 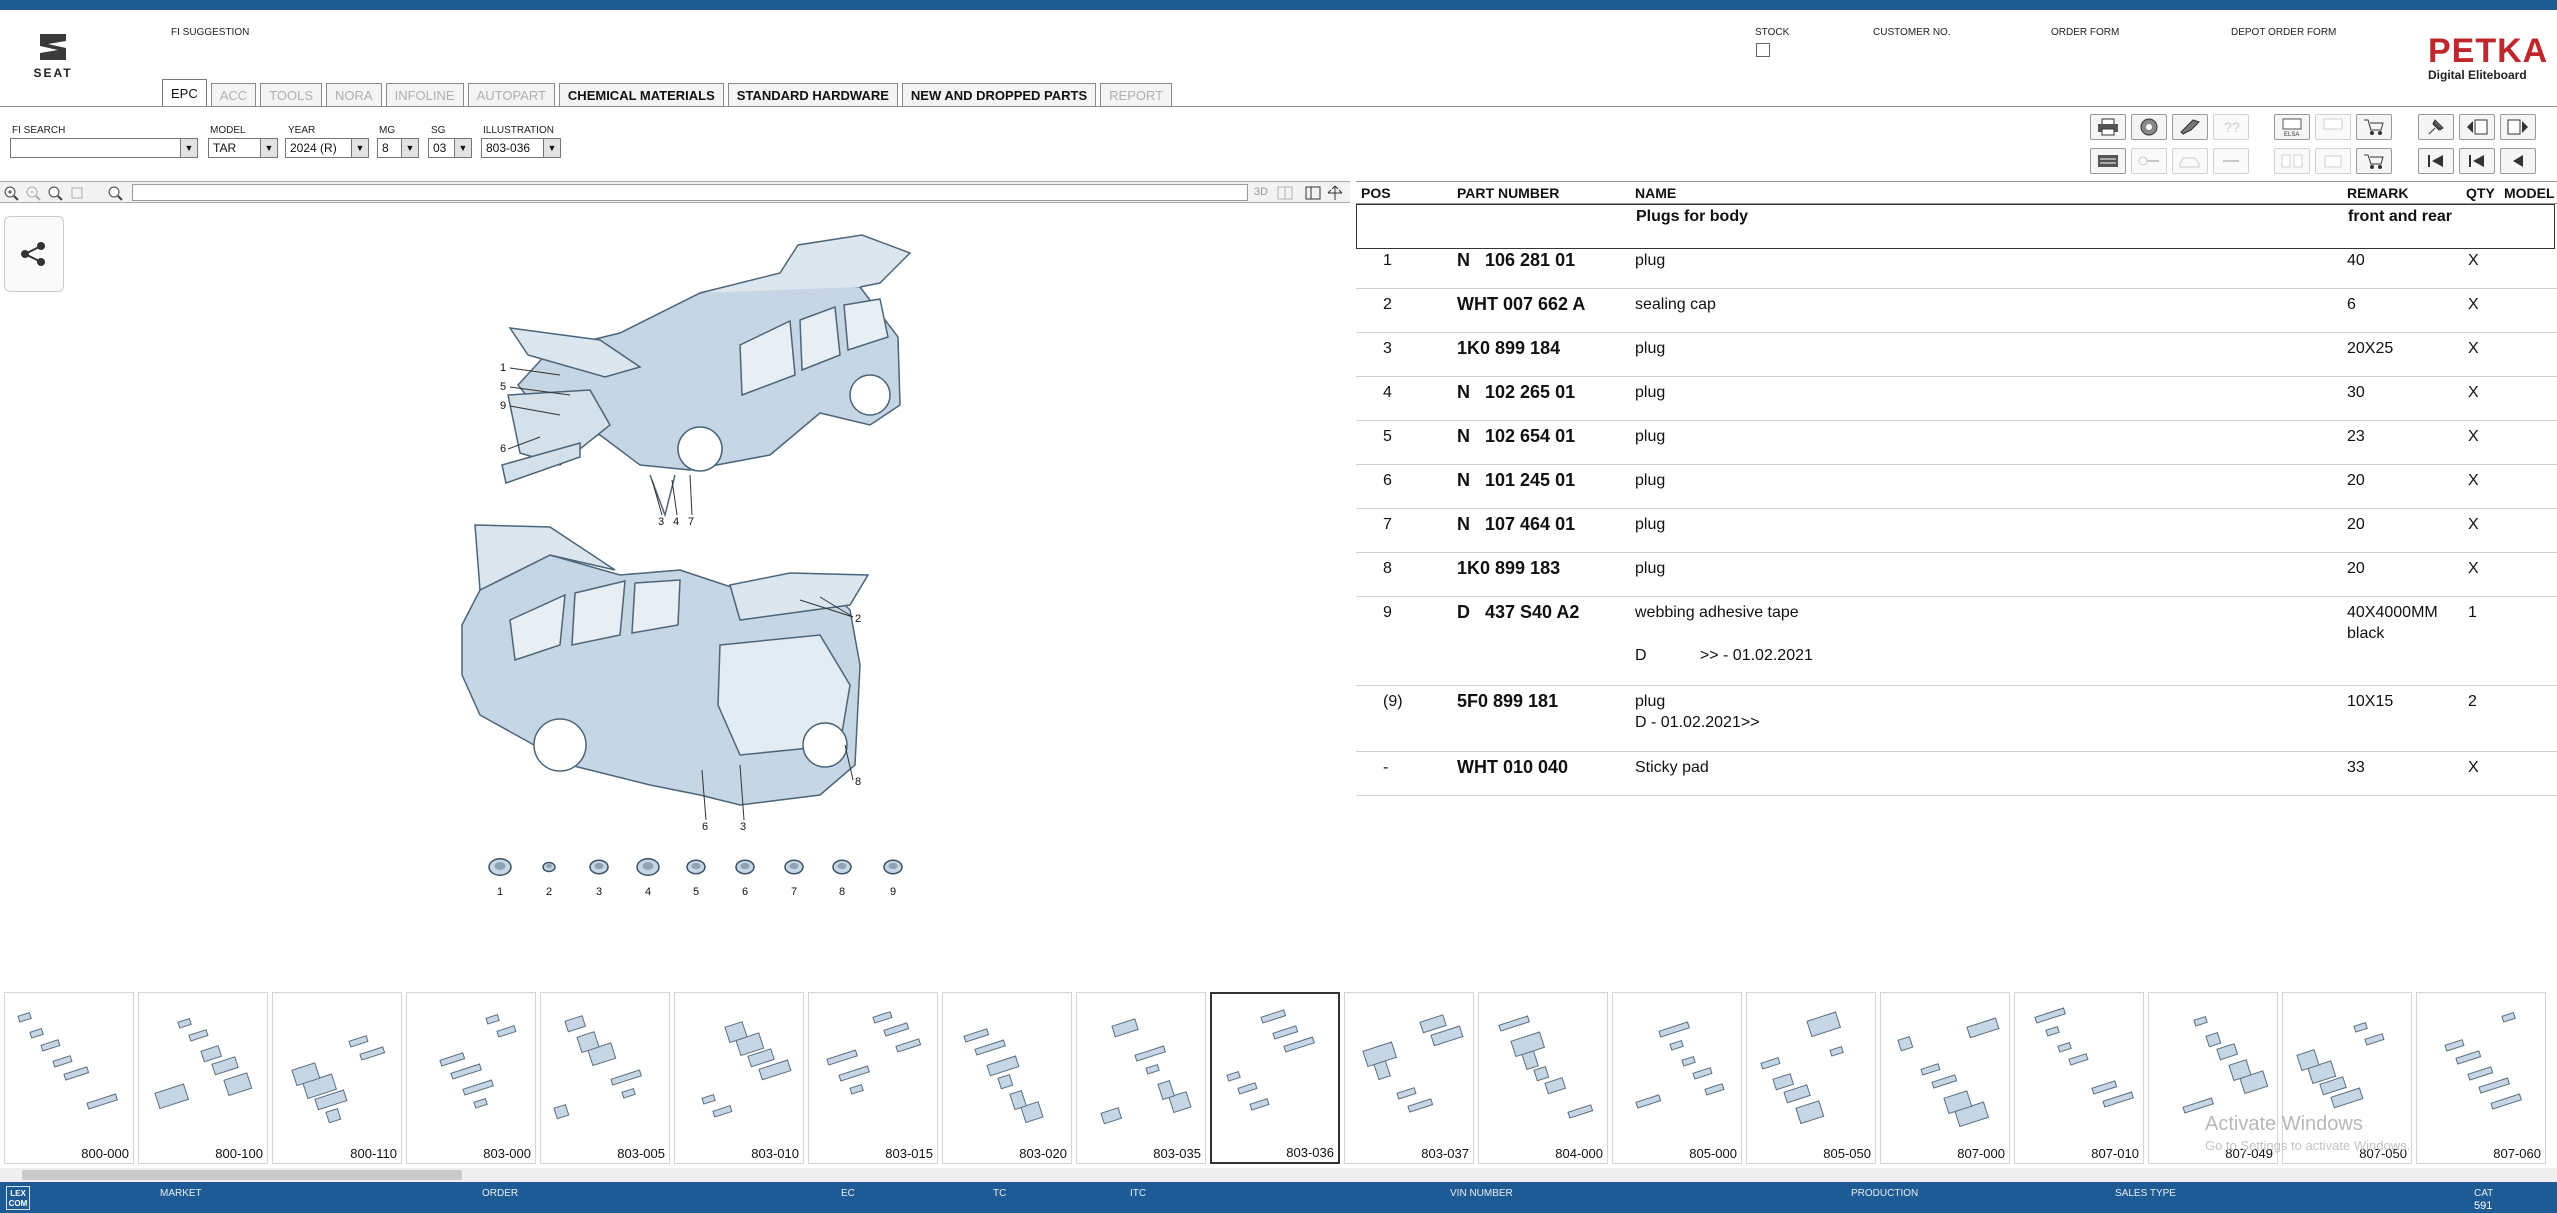 I want to click on thumbnail-807-000: 807-000, so click(x=1945, y=1078).